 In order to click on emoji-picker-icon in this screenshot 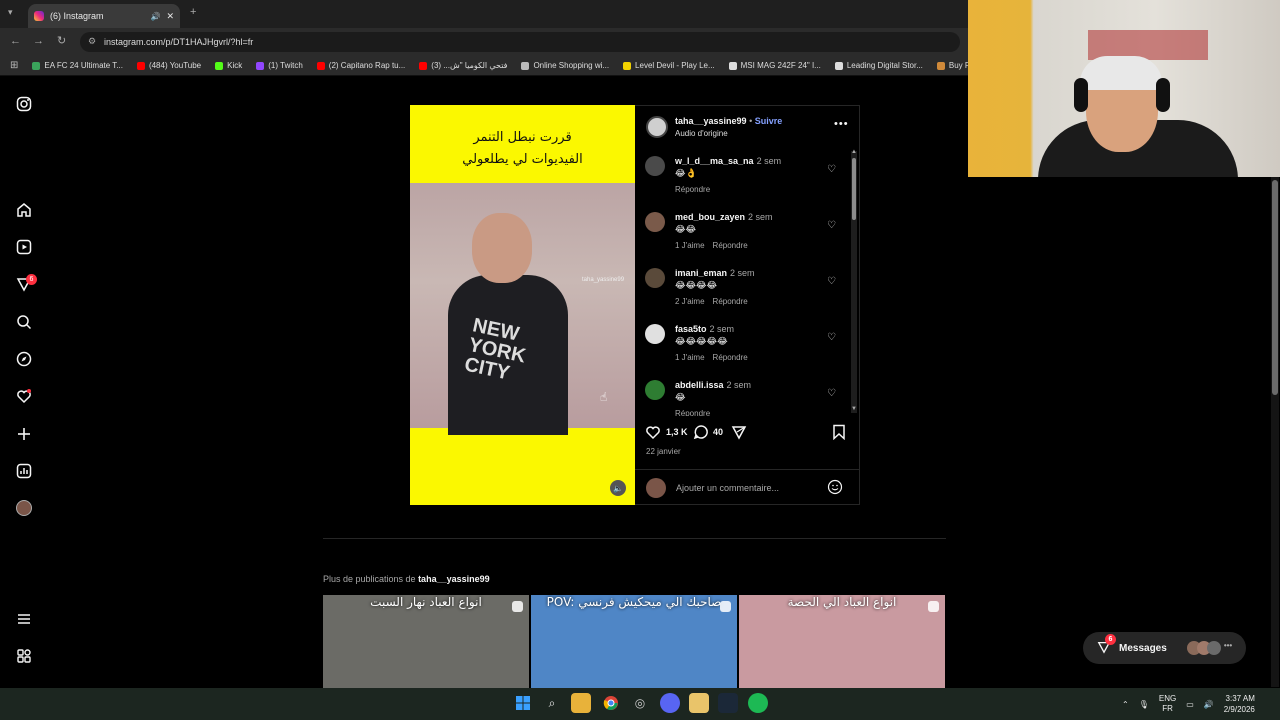, I will do `click(835, 489)`.